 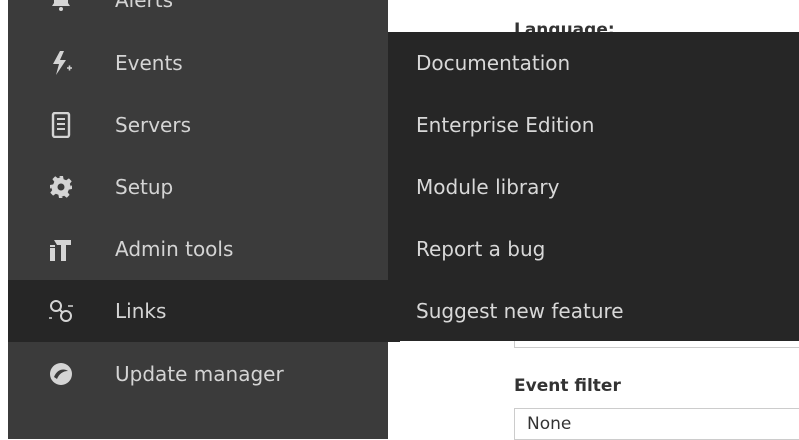 What do you see at coordinates (61, 249) in the screenshot?
I see `admin-tools-icon` at bounding box center [61, 249].